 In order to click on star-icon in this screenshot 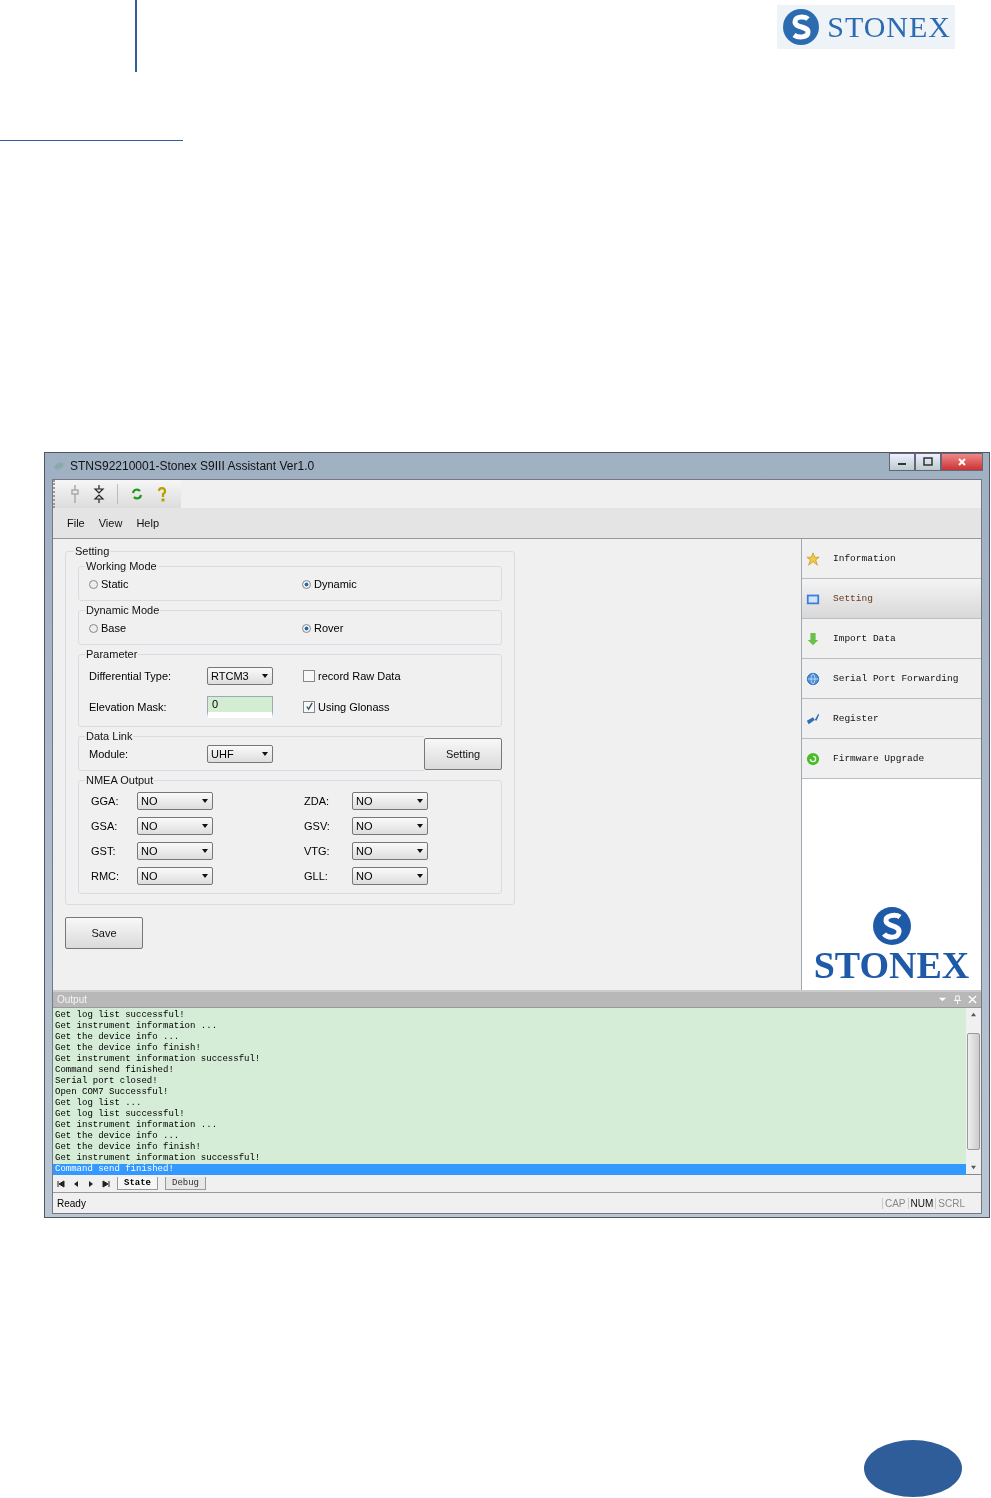, I will do `click(813, 558)`.